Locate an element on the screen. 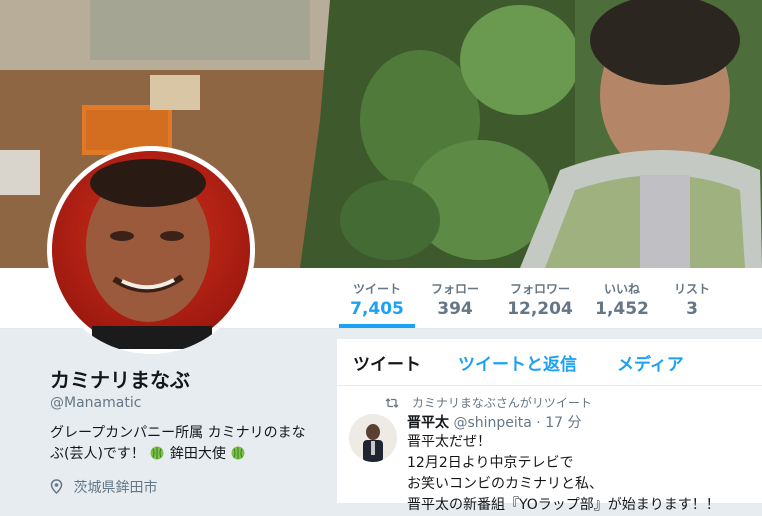 This screenshot has height=516, width=762. tab-media: メディア is located at coordinates (650, 362).